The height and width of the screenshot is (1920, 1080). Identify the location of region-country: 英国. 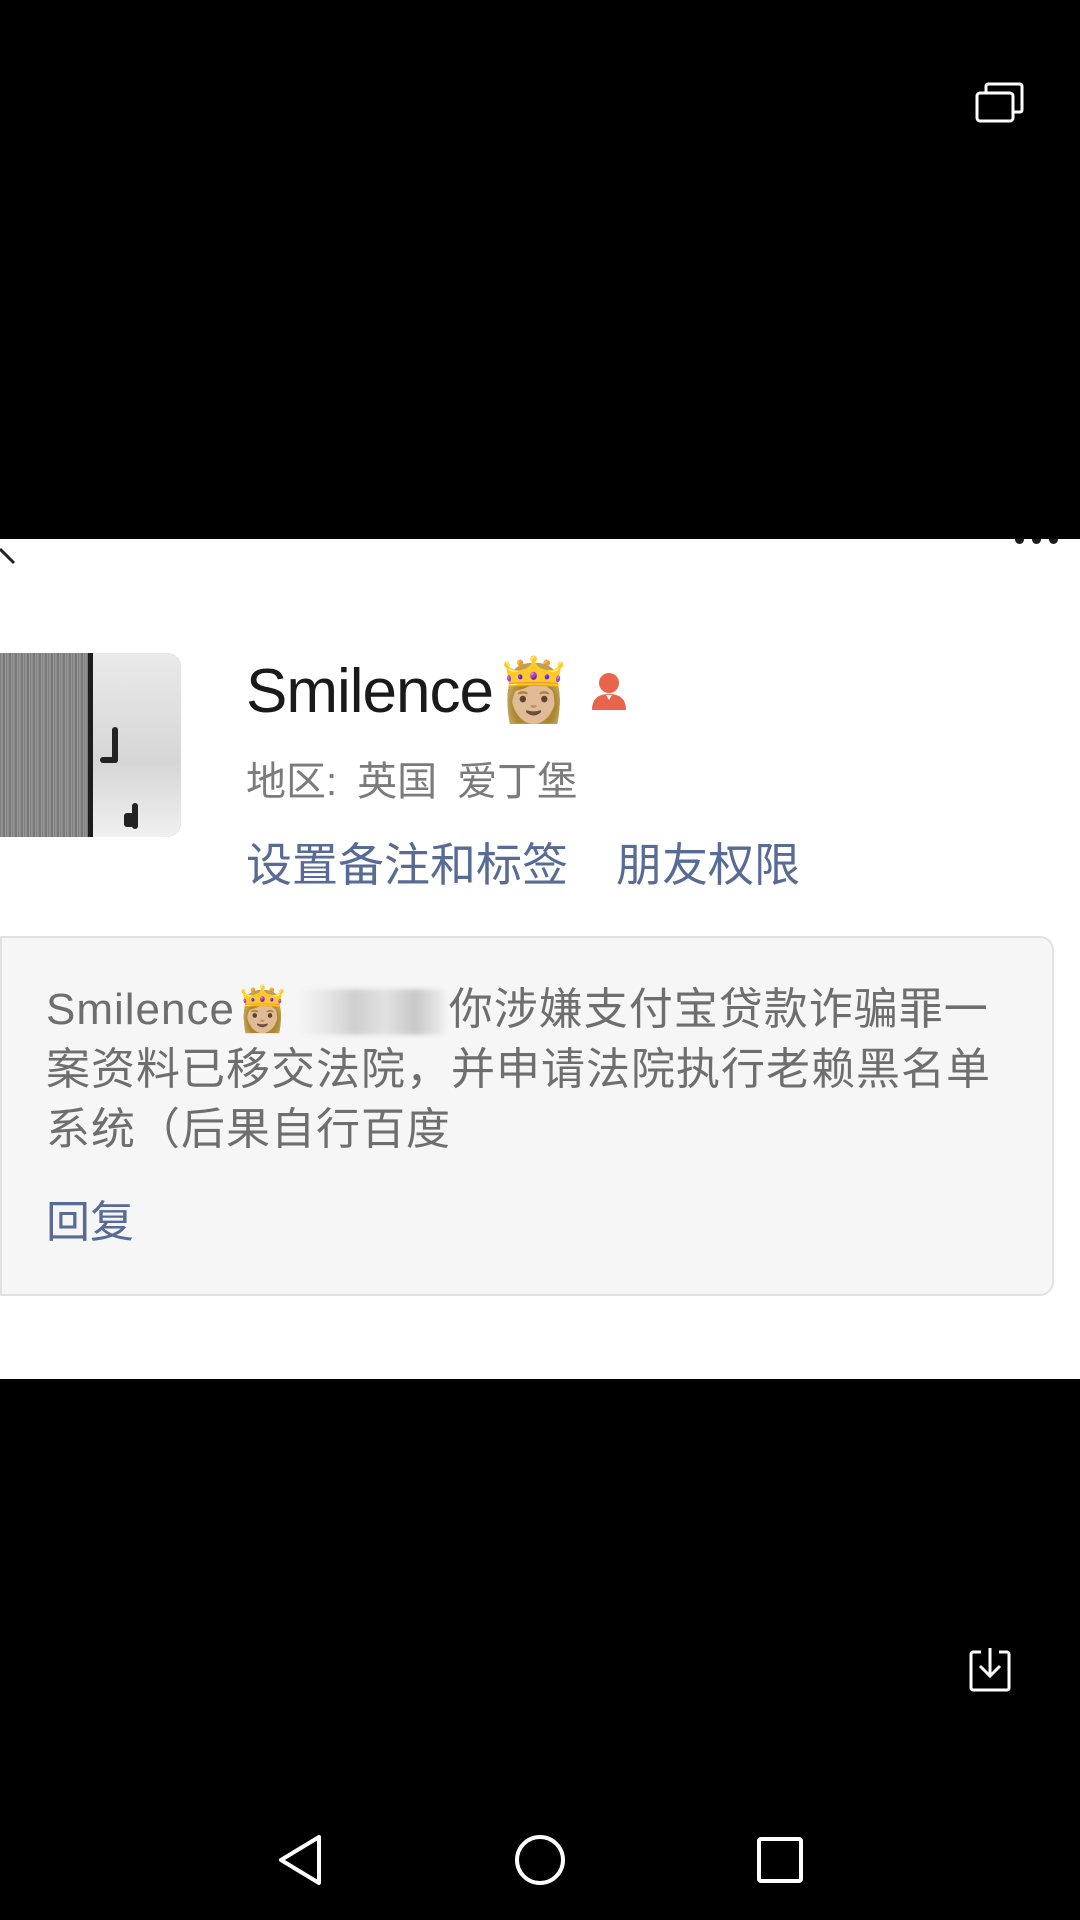
(397, 782).